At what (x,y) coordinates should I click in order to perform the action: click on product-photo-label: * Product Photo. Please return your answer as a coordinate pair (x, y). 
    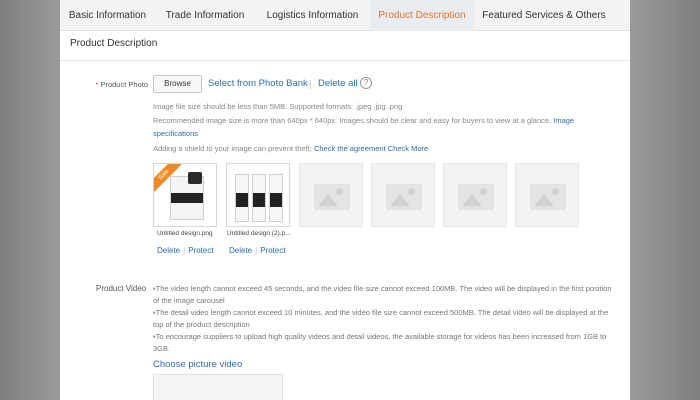
    Looking at the image, I should click on (114, 84).